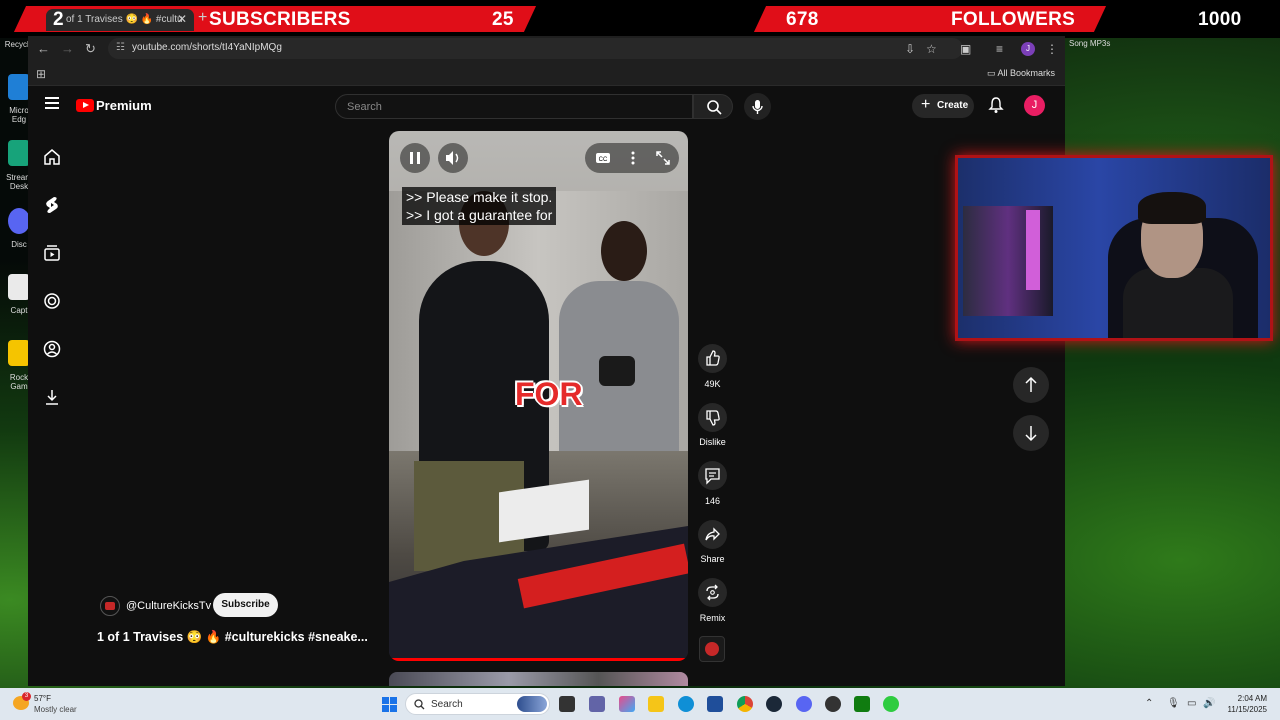 Image resolution: width=1280 pixels, height=720 pixels. I want to click on discord-desktop-icon, so click(19, 221).